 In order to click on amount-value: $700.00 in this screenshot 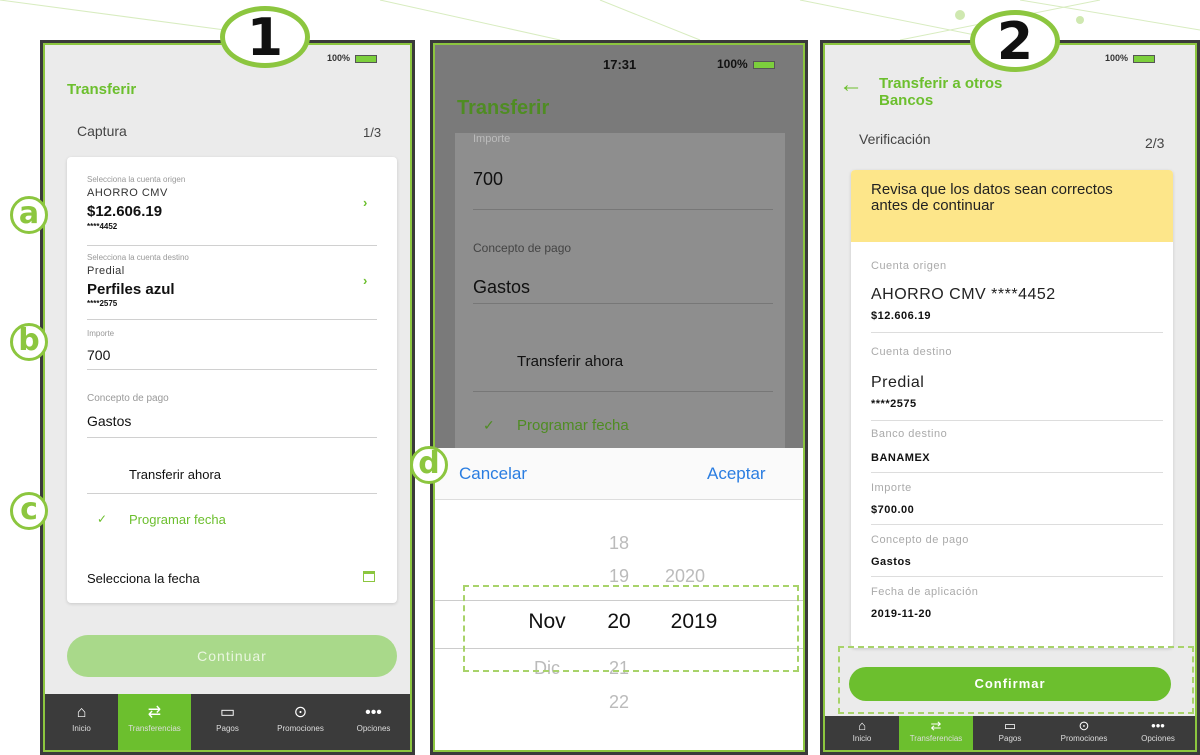, I will do `click(893, 510)`.